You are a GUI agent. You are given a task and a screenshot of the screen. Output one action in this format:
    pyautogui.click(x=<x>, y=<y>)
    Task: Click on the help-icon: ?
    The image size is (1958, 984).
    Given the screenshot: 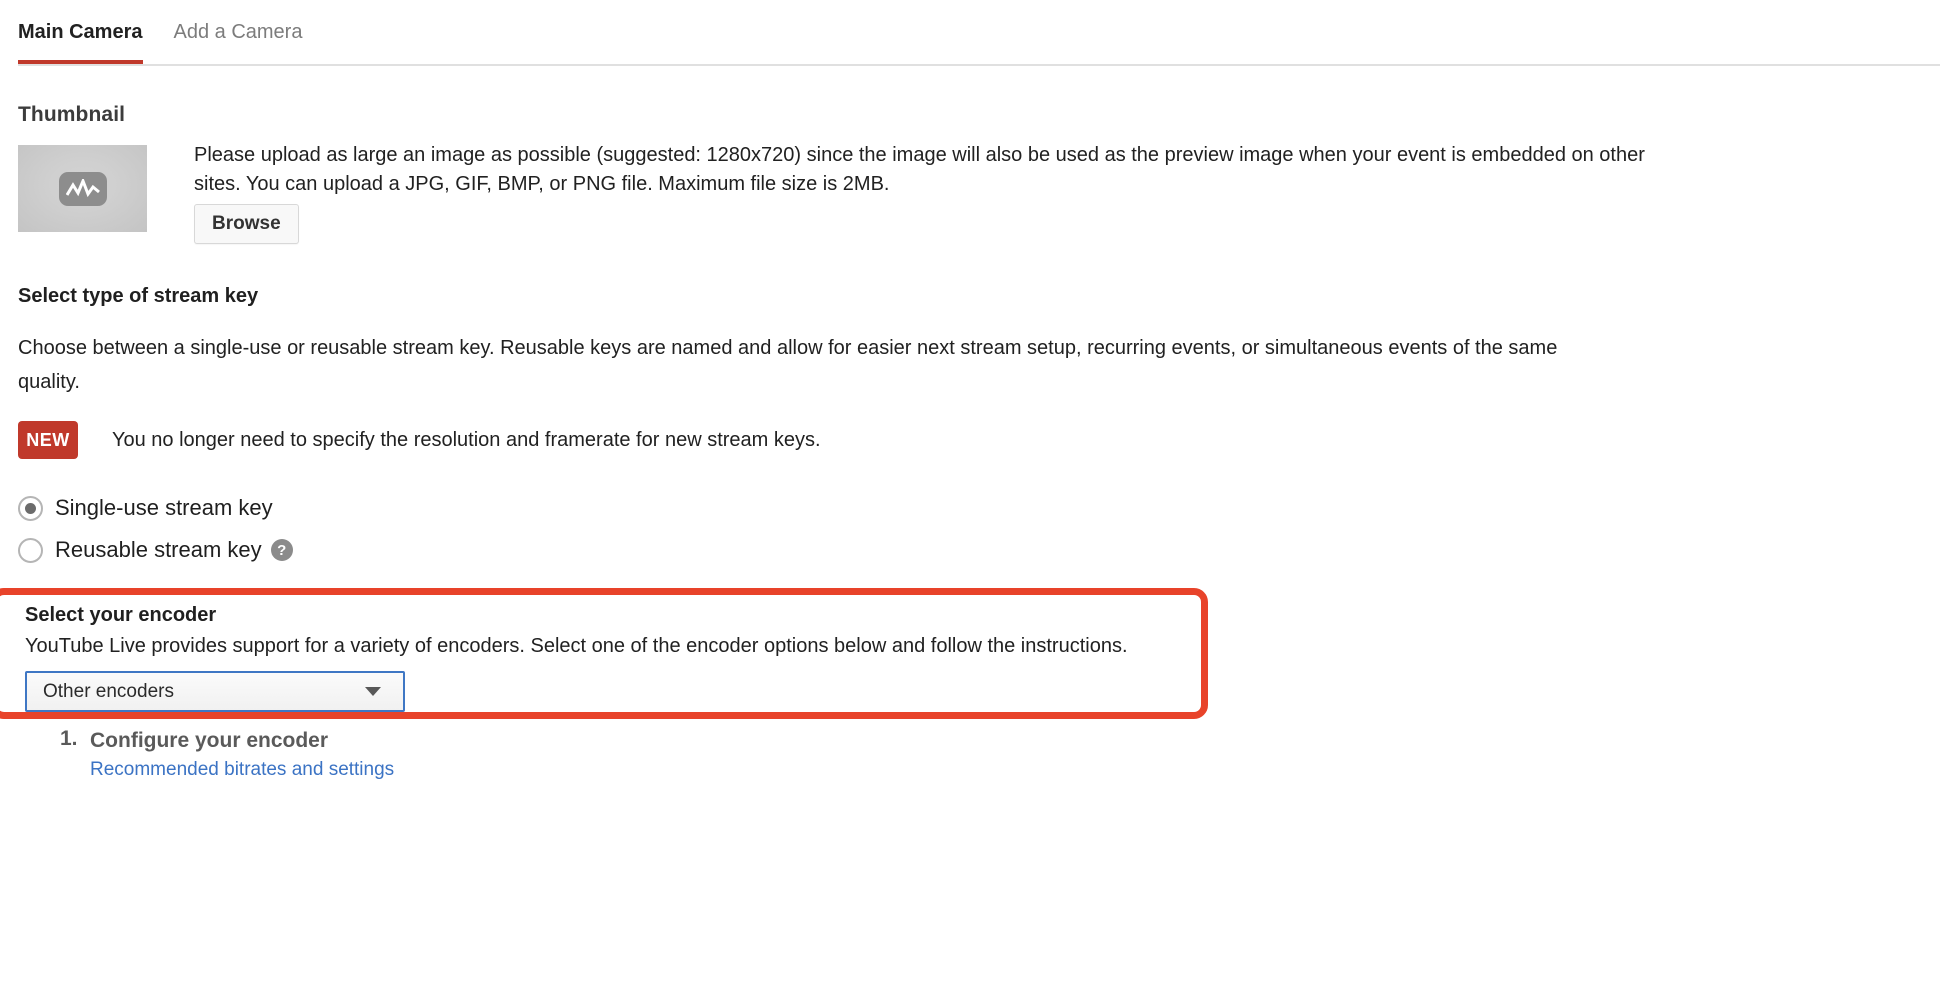 What is the action you would take?
    pyautogui.click(x=281, y=550)
    